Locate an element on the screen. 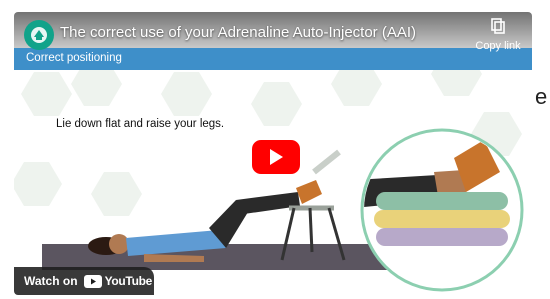 This screenshot has height=299, width=550. youtube-wordmark: YouTube is located at coordinates (128, 281).